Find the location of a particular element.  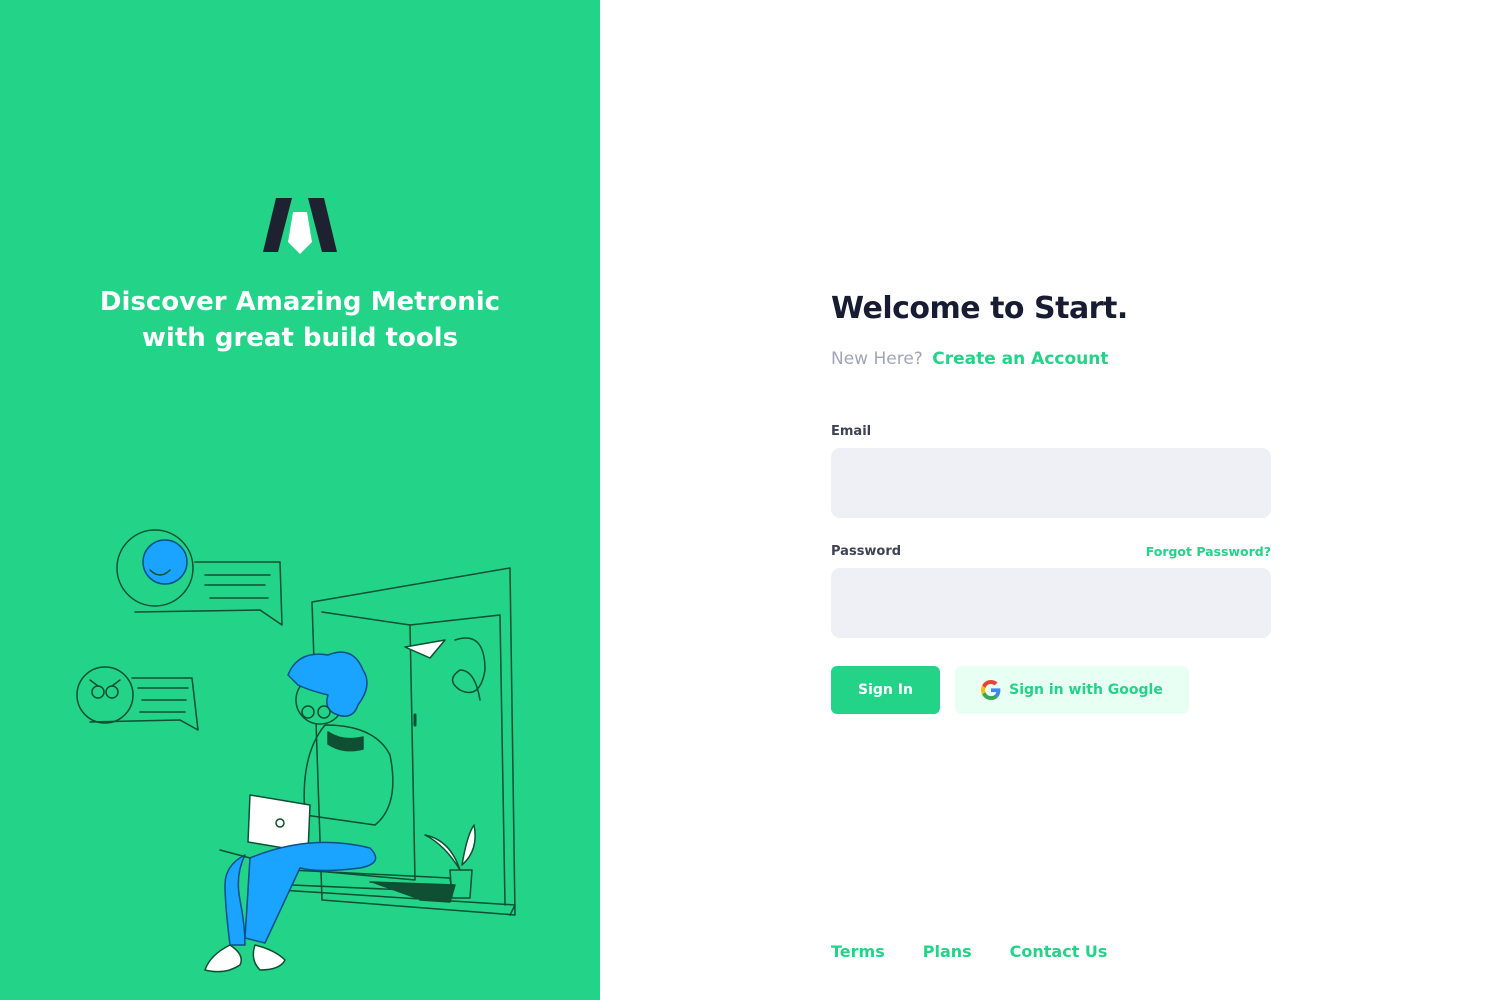

password-label: Password is located at coordinates (866, 551).